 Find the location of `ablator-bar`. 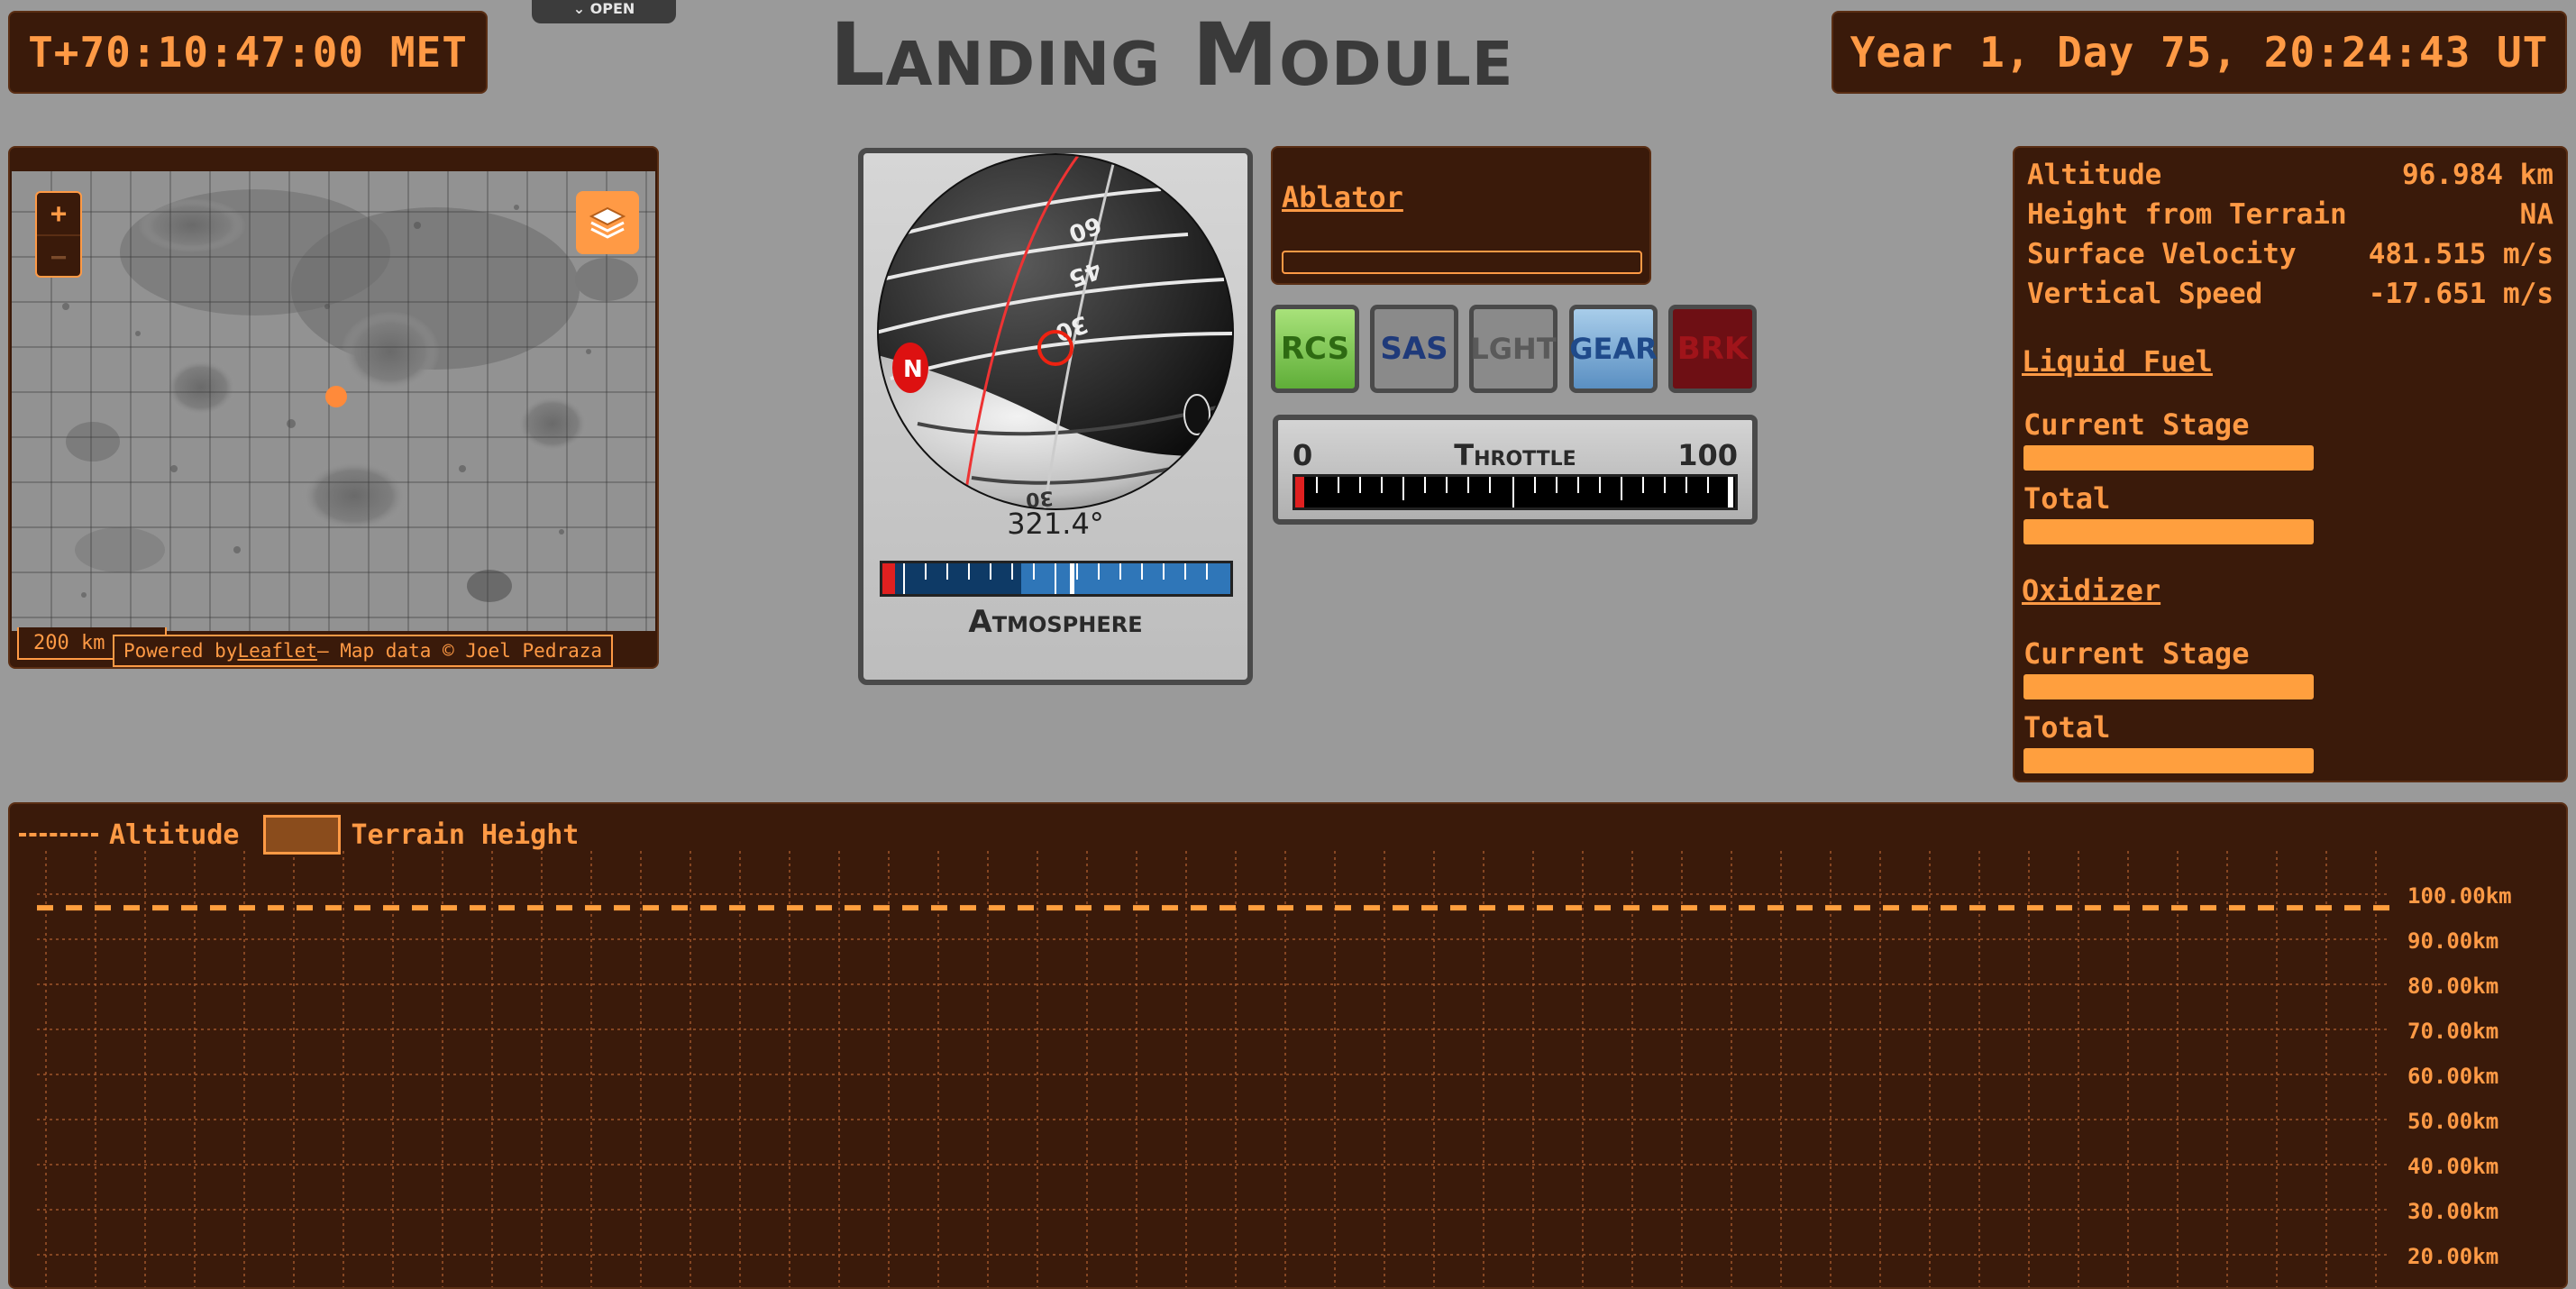

ablator-bar is located at coordinates (1462, 262).